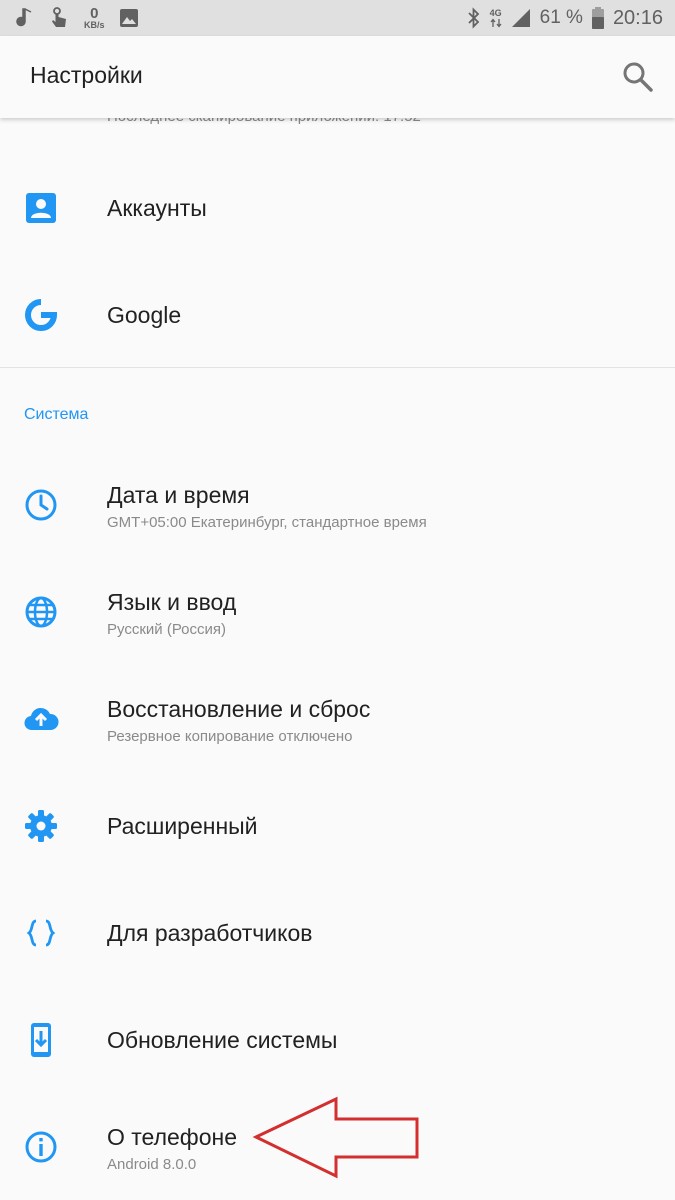 The width and height of the screenshot is (675, 1200). I want to click on settings-item-language-input: Язык и ввод Русский (Россия), so click(337, 612).